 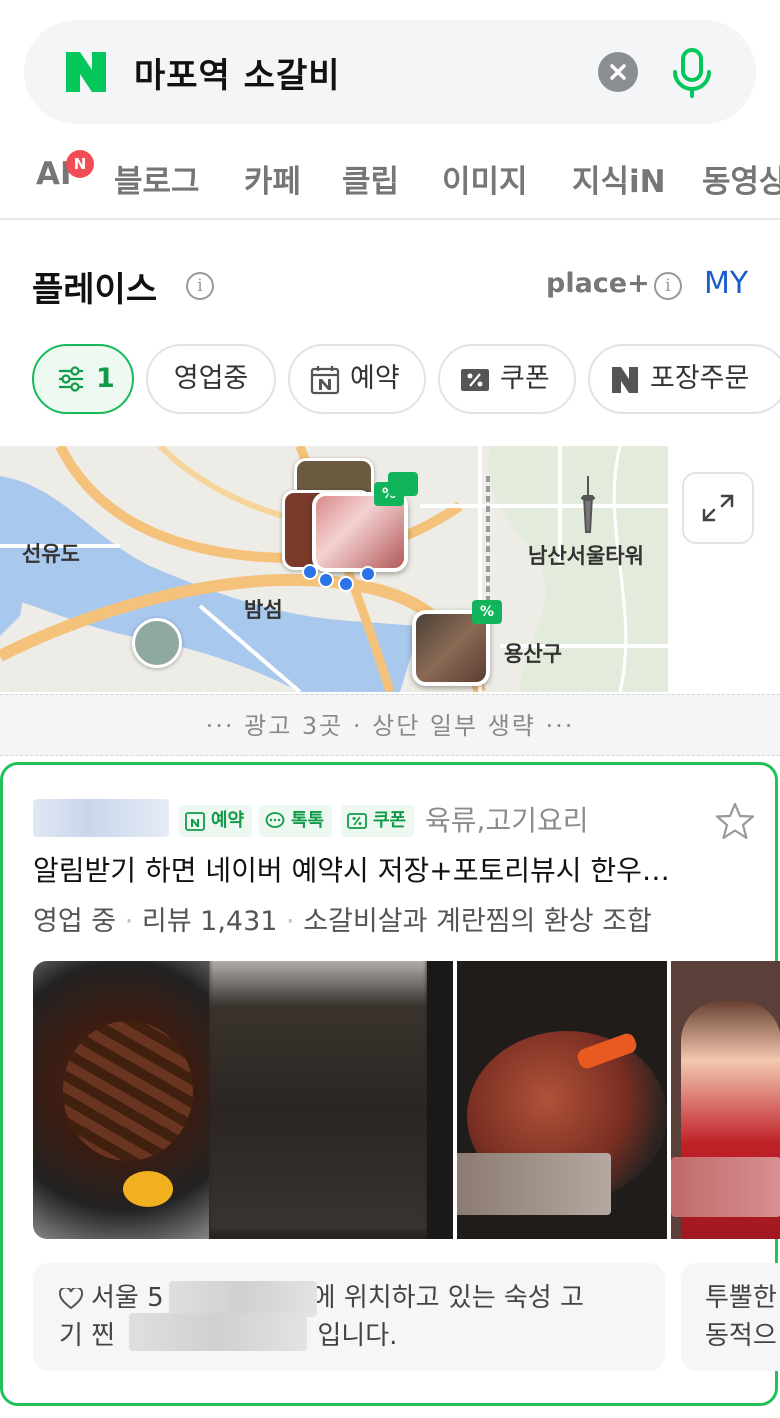 I want to click on search-bar: 마포역 소갈비, so click(x=390, y=72).